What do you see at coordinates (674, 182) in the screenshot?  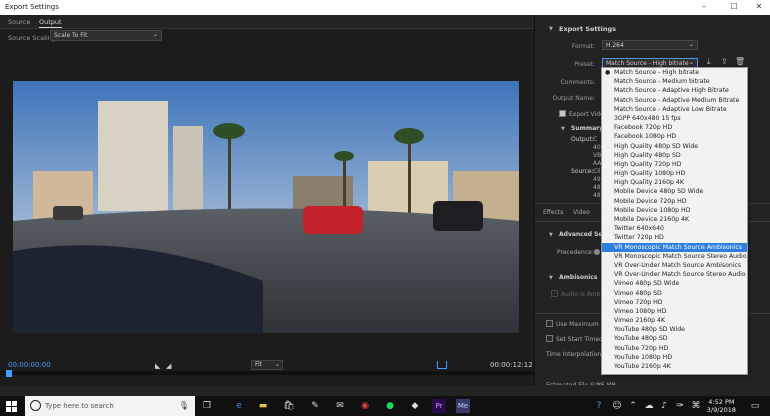 I see `preset-option: High Quality 2160p 4K` at bounding box center [674, 182].